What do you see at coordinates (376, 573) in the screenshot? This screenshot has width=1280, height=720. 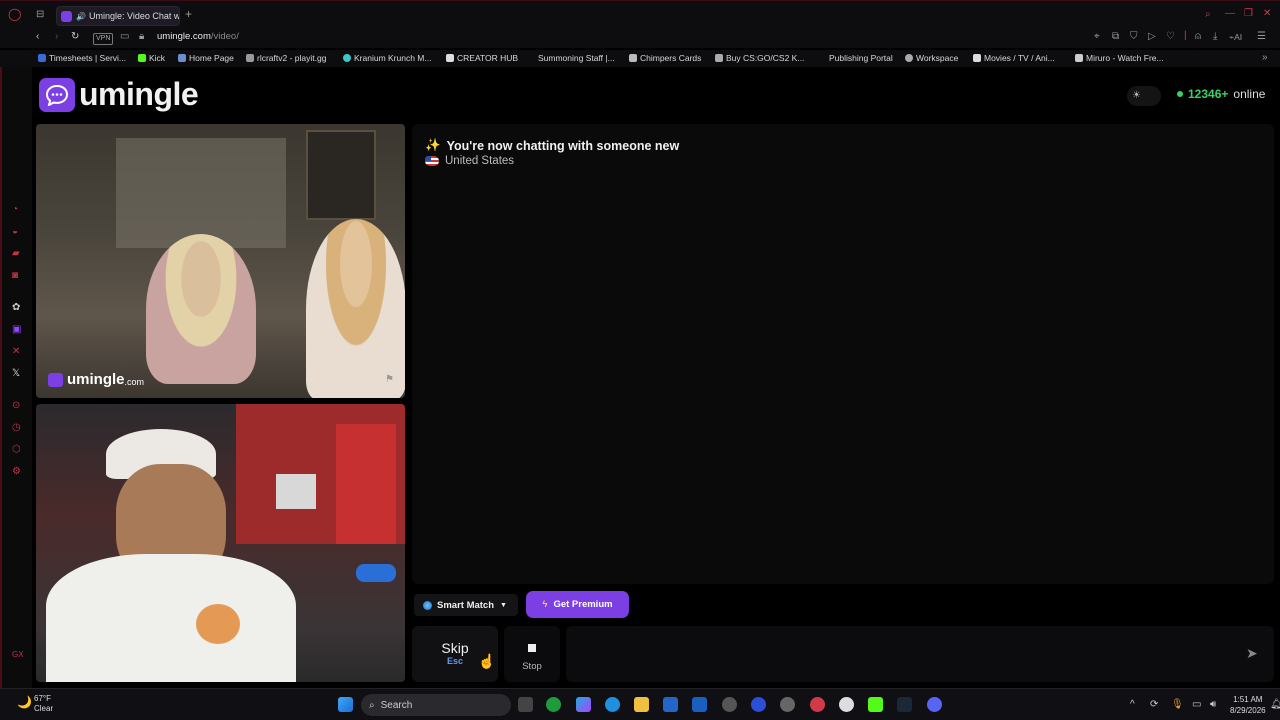 I see `background-controller` at bounding box center [376, 573].